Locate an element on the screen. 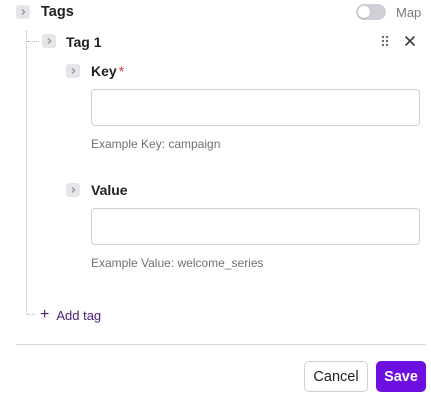 This screenshot has width=431, height=404. save-button: Save is located at coordinates (401, 376).